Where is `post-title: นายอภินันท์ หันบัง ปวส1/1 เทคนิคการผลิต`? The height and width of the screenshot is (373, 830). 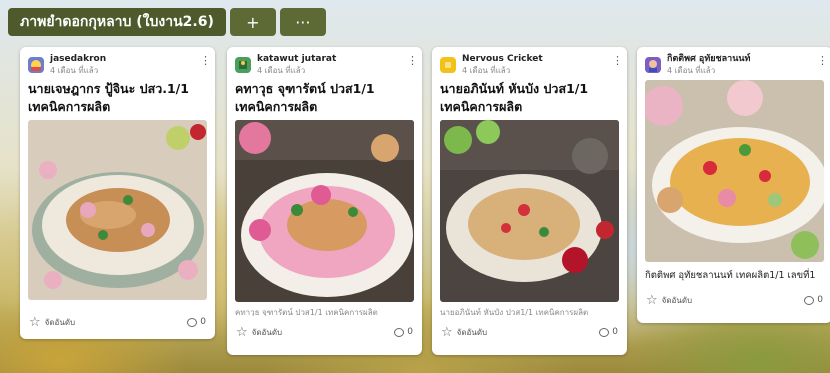 post-title: นายอภินันท์ หันบัง ปวส1/1 เทคนิคการผลิต is located at coordinates (514, 97).